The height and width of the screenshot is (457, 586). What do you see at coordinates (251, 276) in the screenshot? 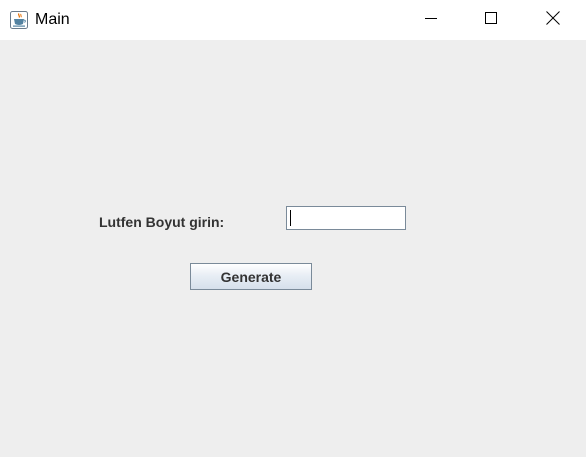
I see `generate-button: Generate` at bounding box center [251, 276].